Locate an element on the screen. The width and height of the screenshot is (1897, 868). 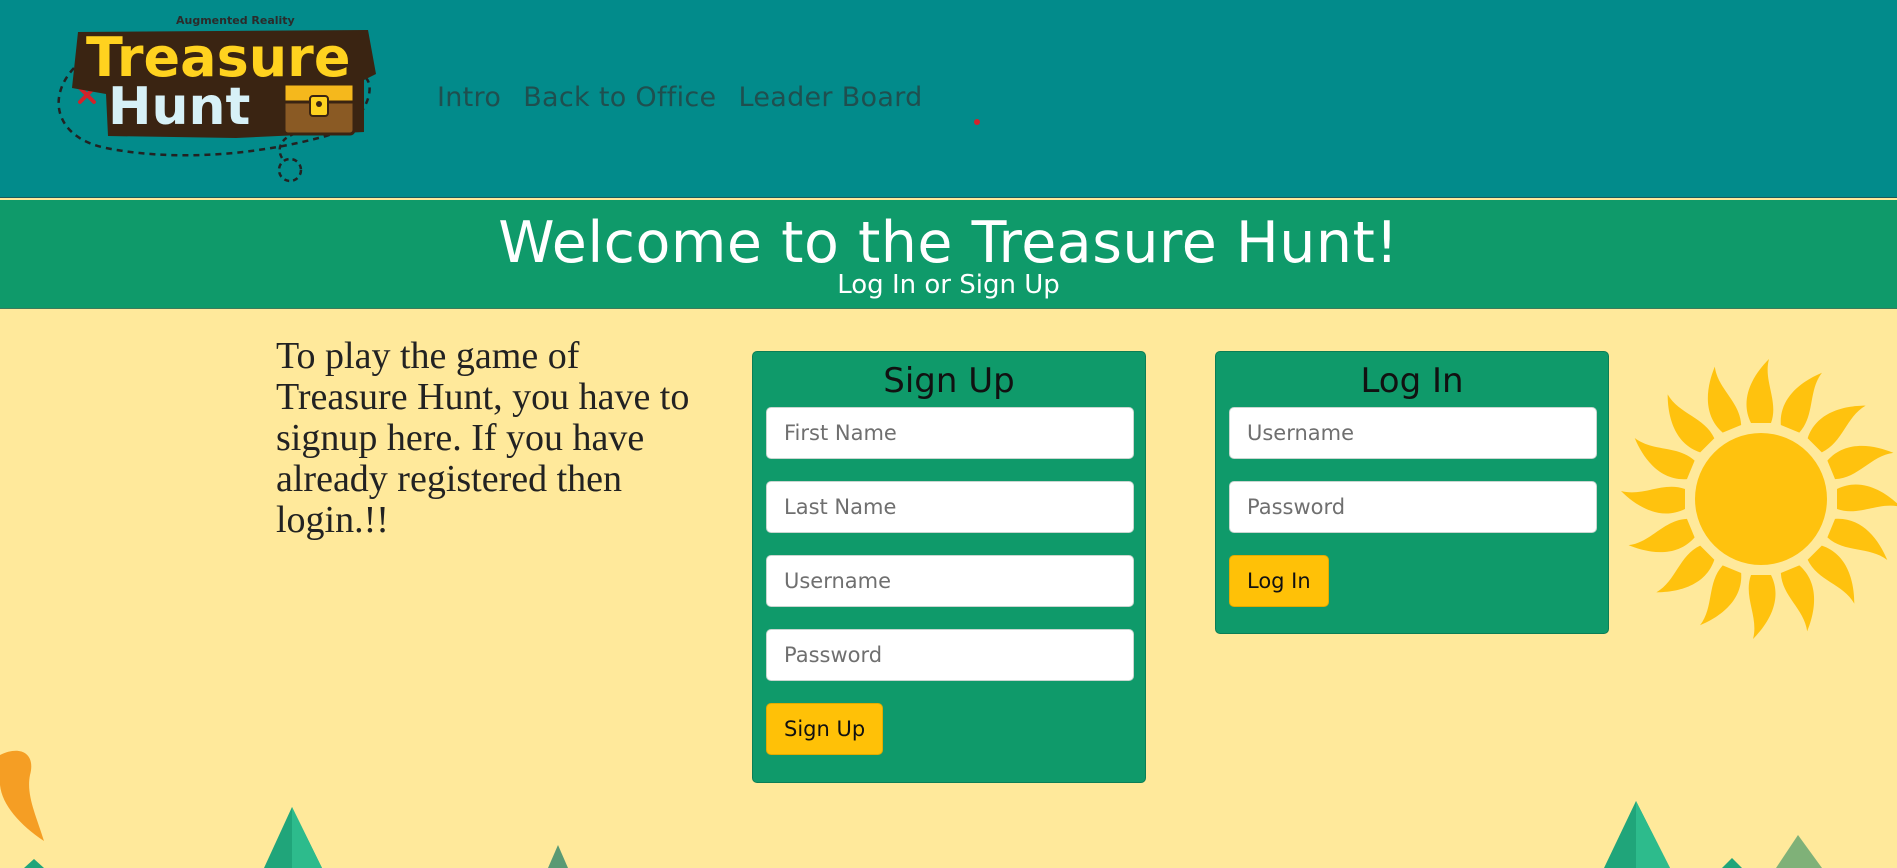
sun-icon is located at coordinates (1759, 499).